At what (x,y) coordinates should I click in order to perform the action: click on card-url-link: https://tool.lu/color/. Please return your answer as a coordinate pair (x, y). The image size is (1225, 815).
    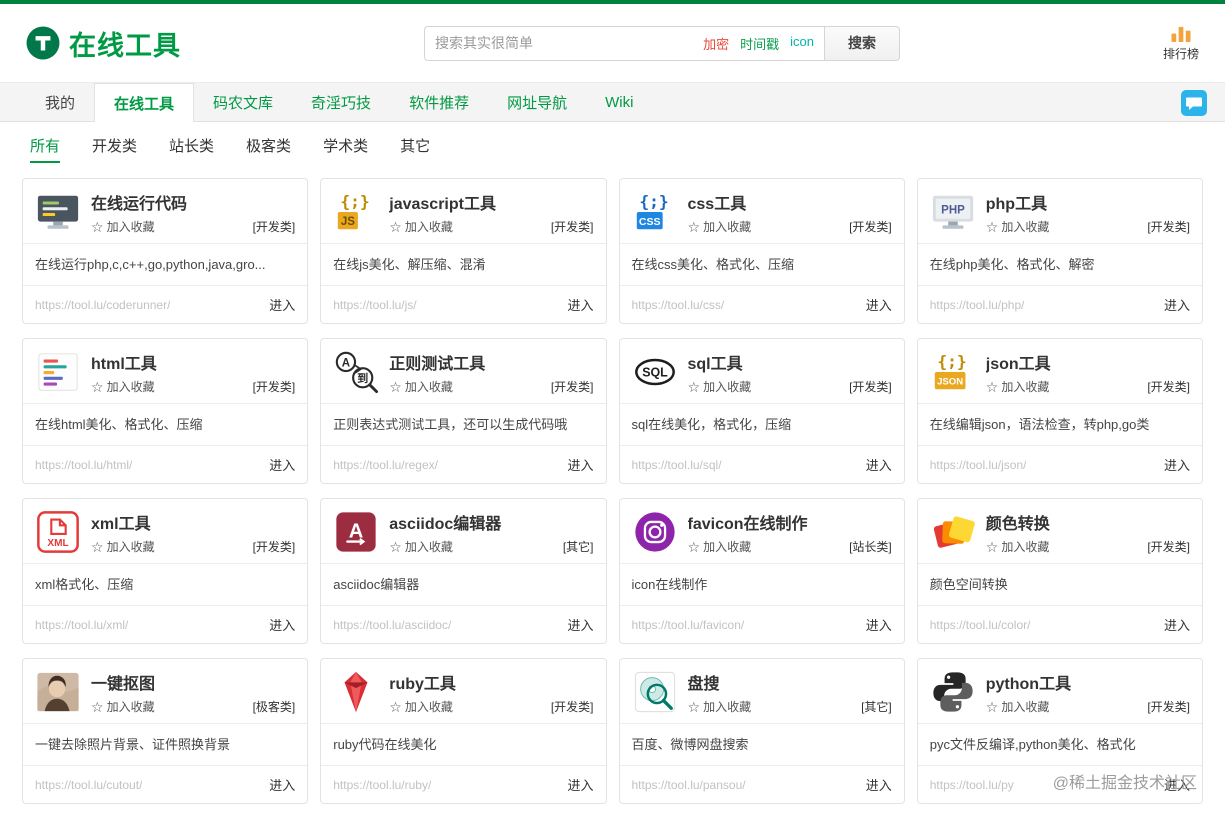
    Looking at the image, I should click on (980, 625).